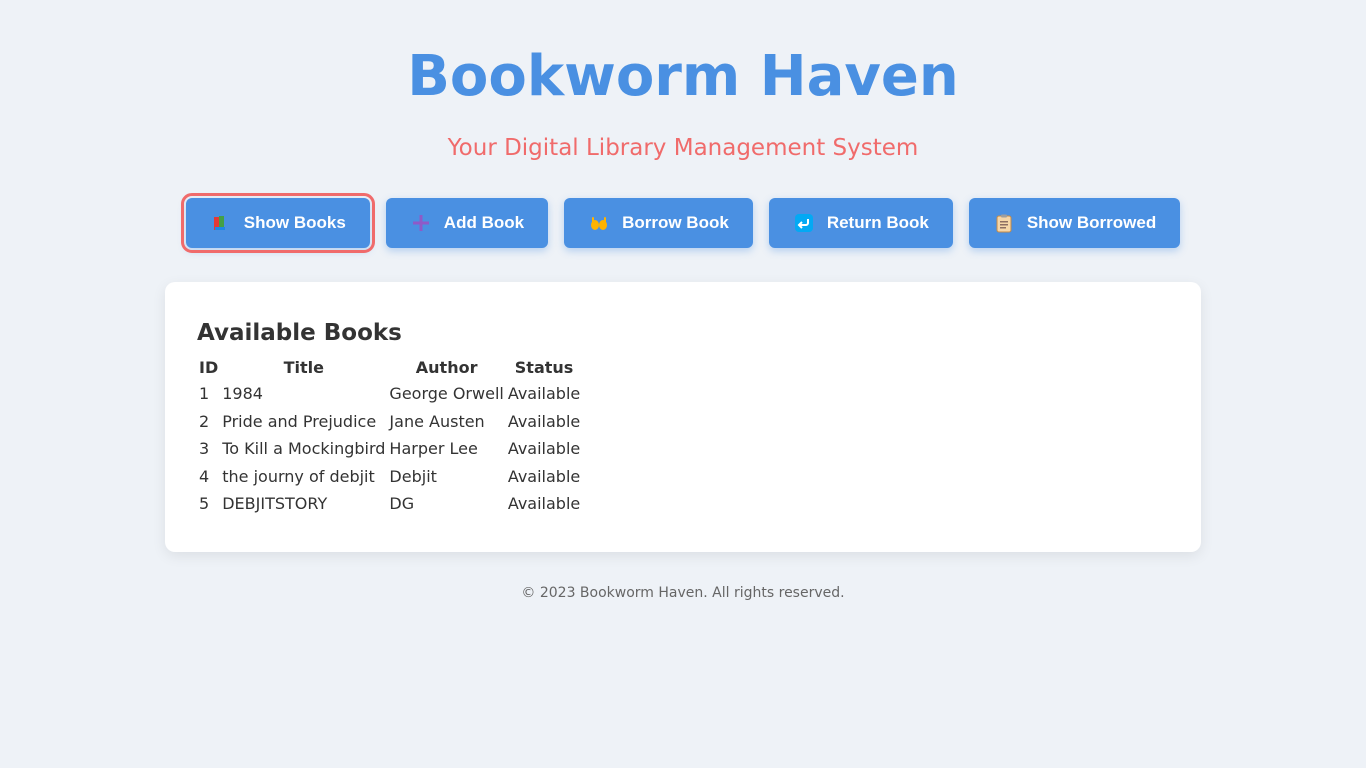 The width and height of the screenshot is (1366, 768). What do you see at coordinates (1004, 223) in the screenshot?
I see `clipboard-icon` at bounding box center [1004, 223].